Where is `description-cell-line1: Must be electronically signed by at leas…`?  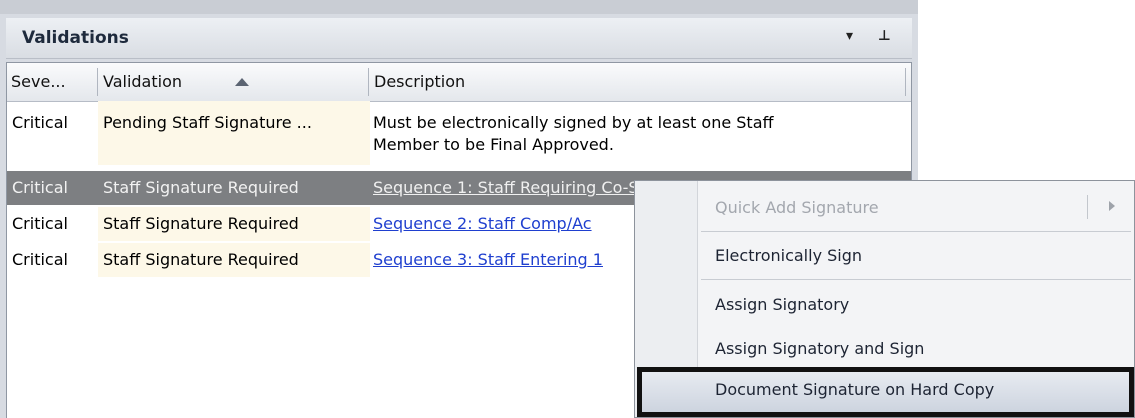
description-cell-line1: Must be electronically signed by at leas… is located at coordinates (573, 122).